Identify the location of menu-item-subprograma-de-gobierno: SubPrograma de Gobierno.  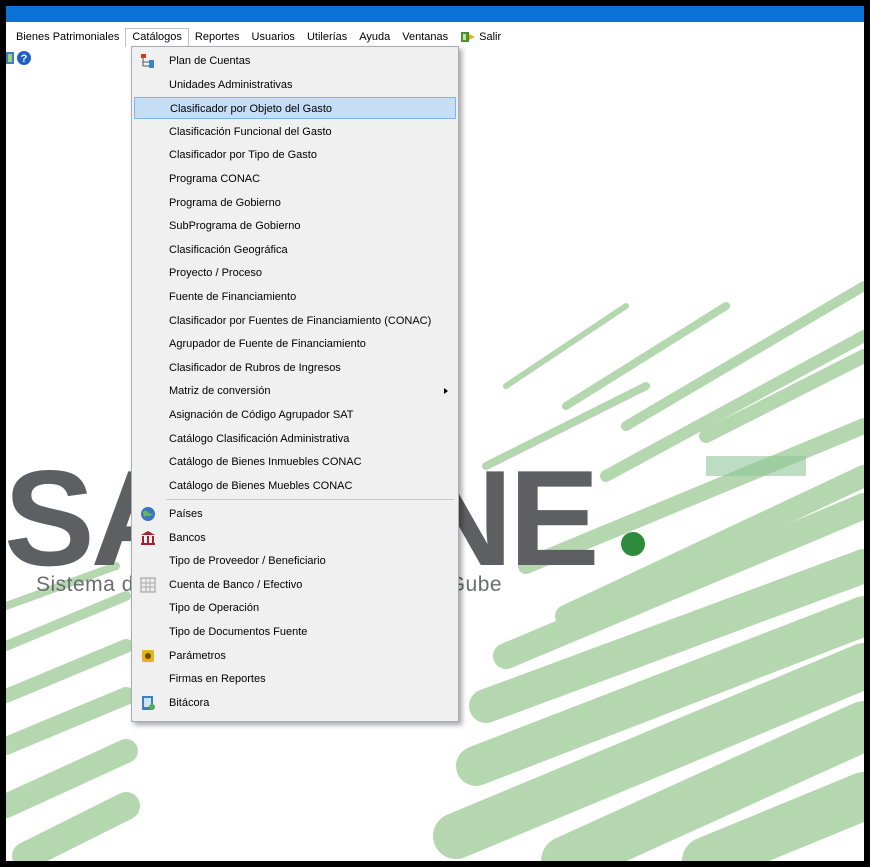
(295, 226).